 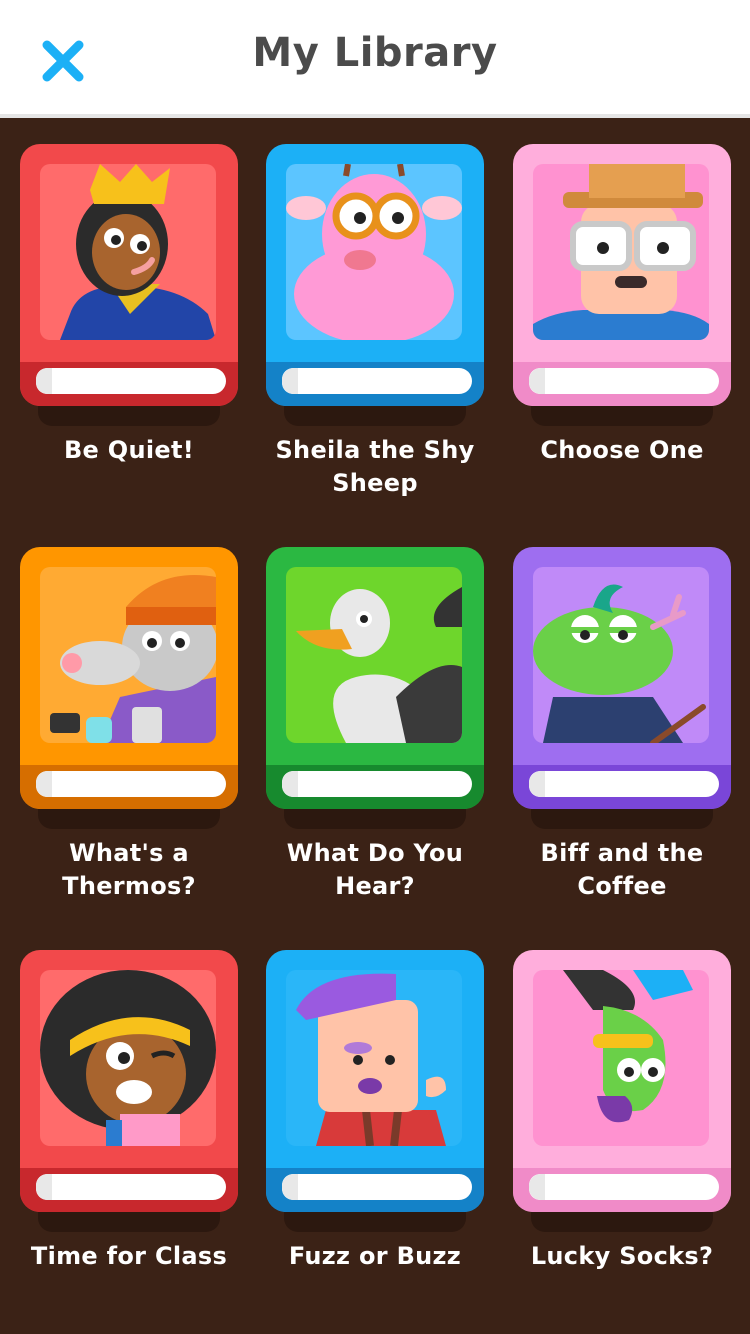 What do you see at coordinates (628, 1046) in the screenshot?
I see `upside-down-lizard-icon` at bounding box center [628, 1046].